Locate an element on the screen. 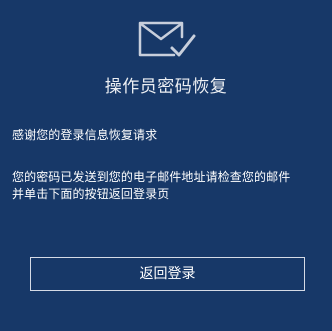 The width and height of the screenshot is (332, 331). detail-message-line-1: 您的密码已发送到您的电子邮件地址请检查您的邮件 is located at coordinates (151, 177).